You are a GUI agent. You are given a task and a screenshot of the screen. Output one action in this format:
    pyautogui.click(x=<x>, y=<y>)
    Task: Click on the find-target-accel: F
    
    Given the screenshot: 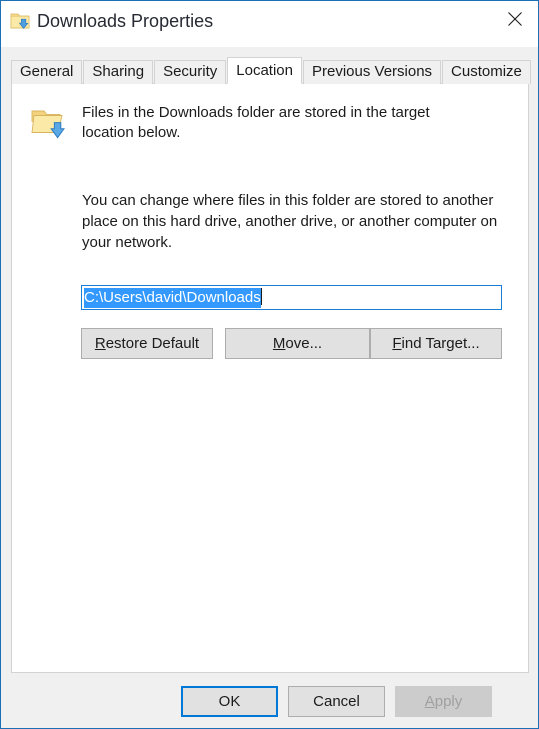 What is the action you would take?
    pyautogui.click(x=397, y=343)
    